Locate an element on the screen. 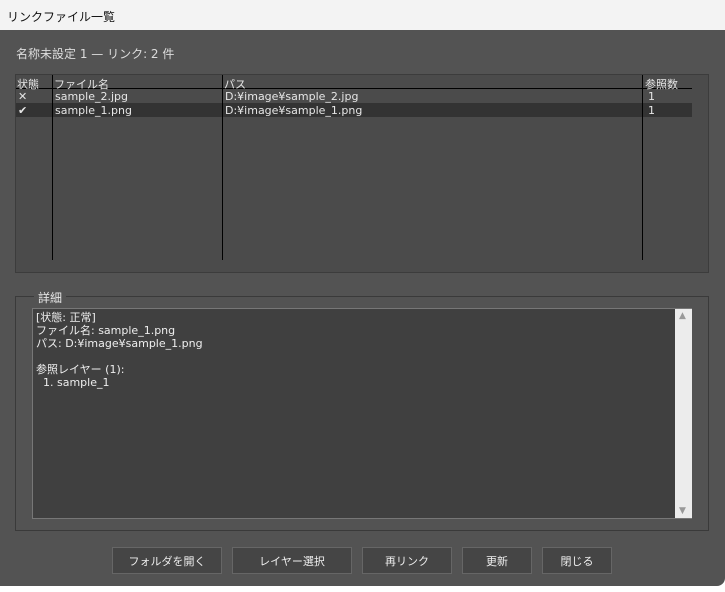 The width and height of the screenshot is (725, 592). table-header: 状態 ファイル名 パス 参照数 is located at coordinates (354, 83).